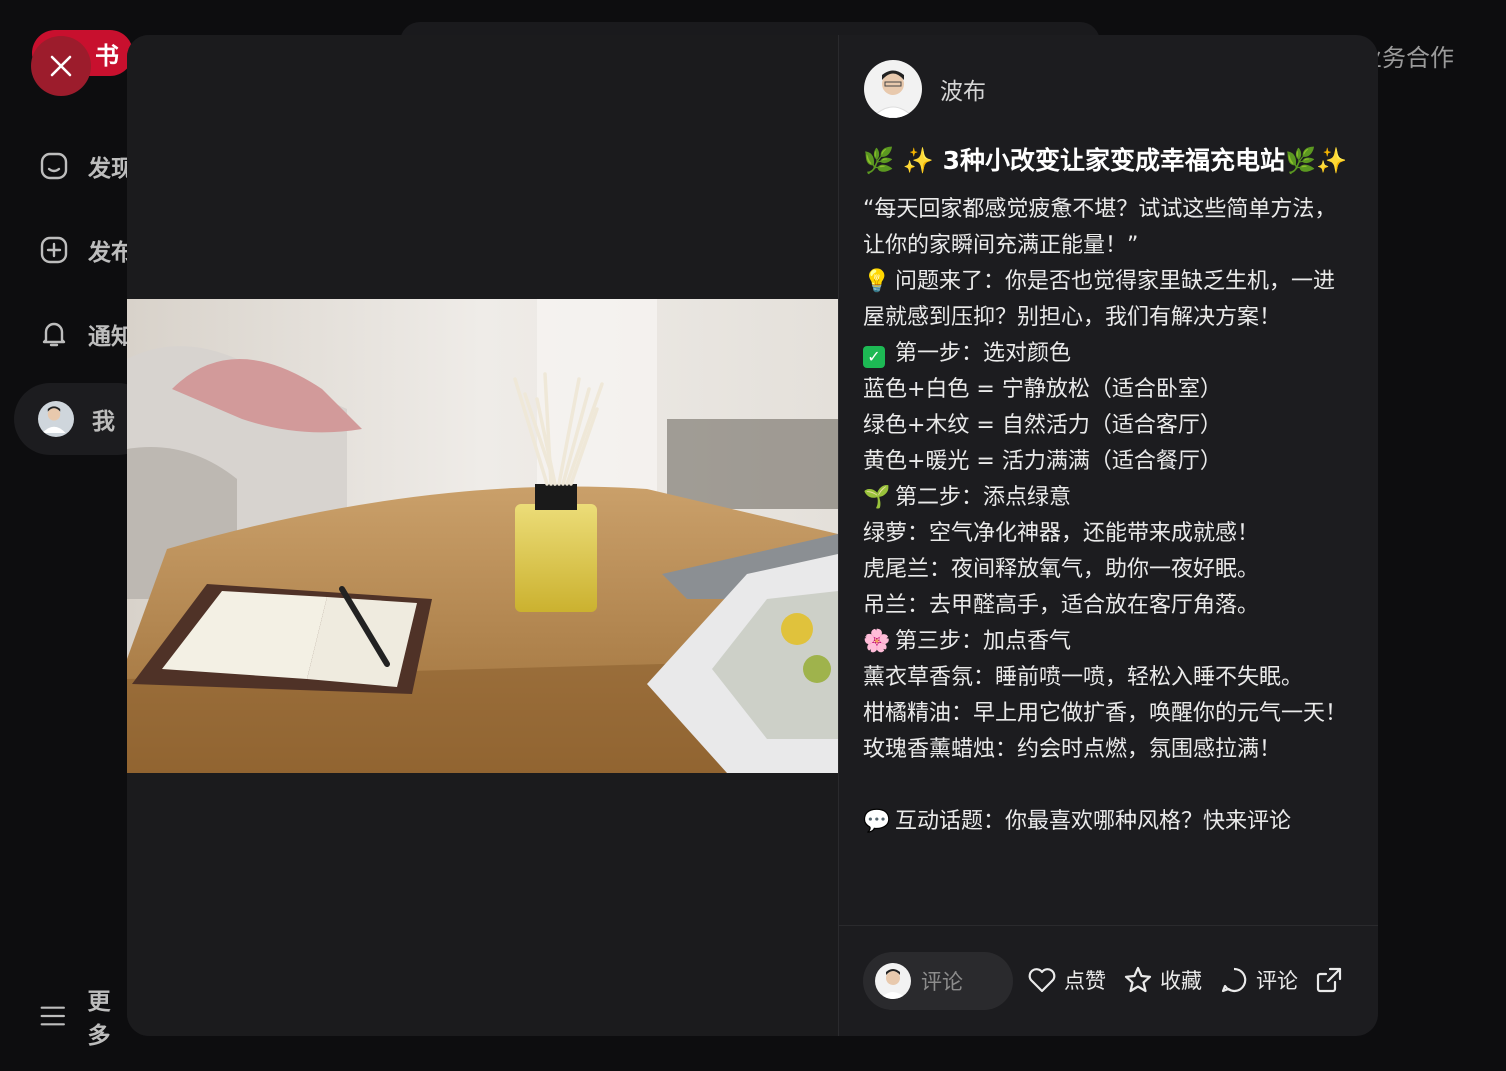 This screenshot has width=1506, height=1071. I want to click on line-text: 问题来了：你是否也觉得家里缺乏生机，一进屋就感到压抑？别担心，我们有解决方案！, so click(1099, 299).